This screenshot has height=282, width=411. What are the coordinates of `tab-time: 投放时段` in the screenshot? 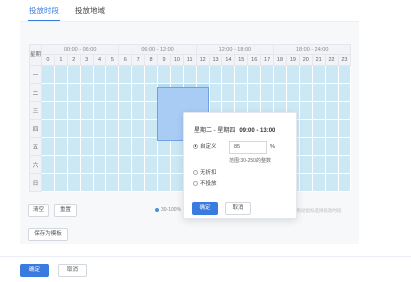 It's located at (44, 12).